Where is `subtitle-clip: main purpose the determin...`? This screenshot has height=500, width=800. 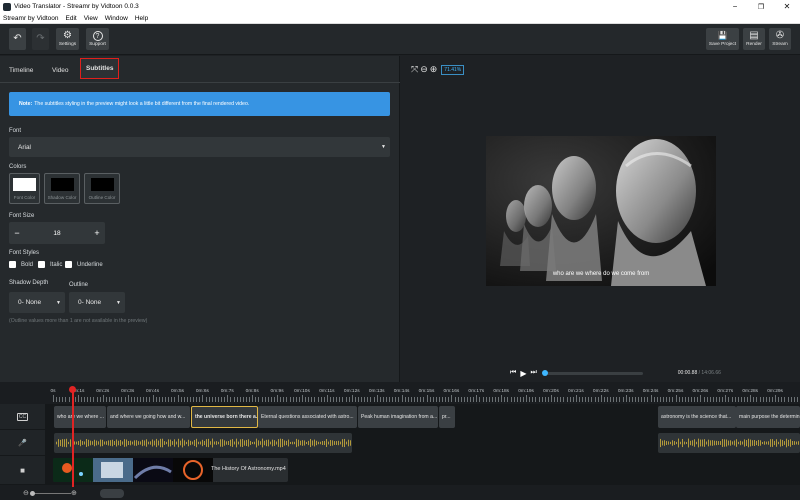
subtitle-clip: main purpose the determin... is located at coordinates (768, 417).